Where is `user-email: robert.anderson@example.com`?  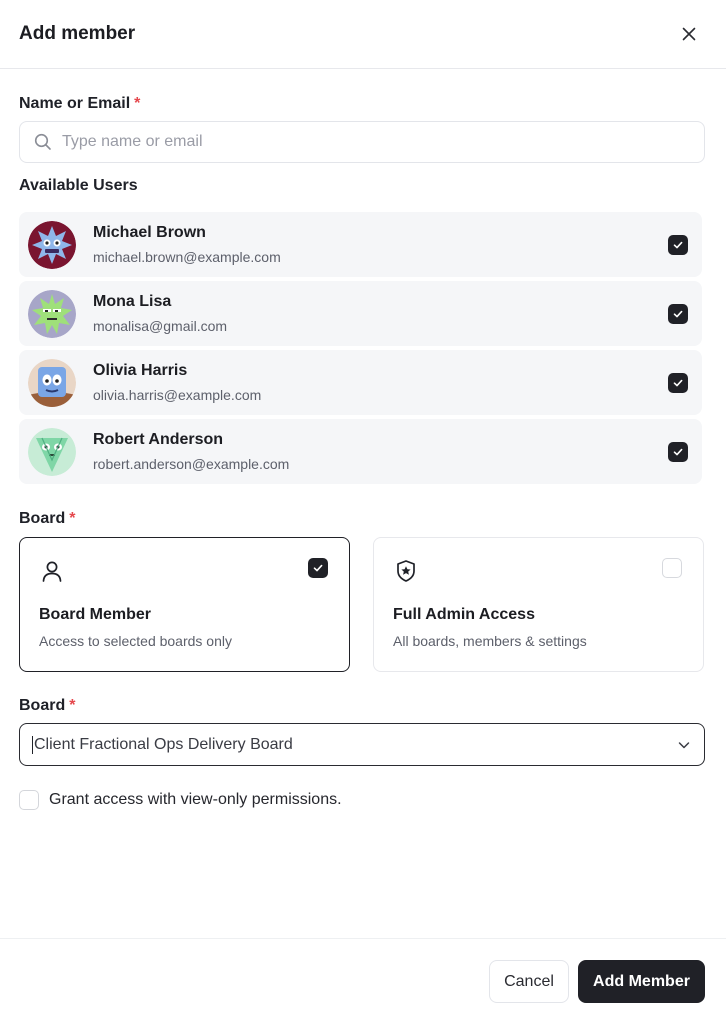
user-email: robert.anderson@example.com is located at coordinates (191, 464).